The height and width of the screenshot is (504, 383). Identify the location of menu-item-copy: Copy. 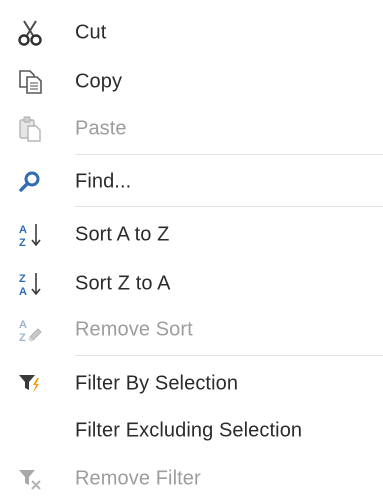
(191, 82).